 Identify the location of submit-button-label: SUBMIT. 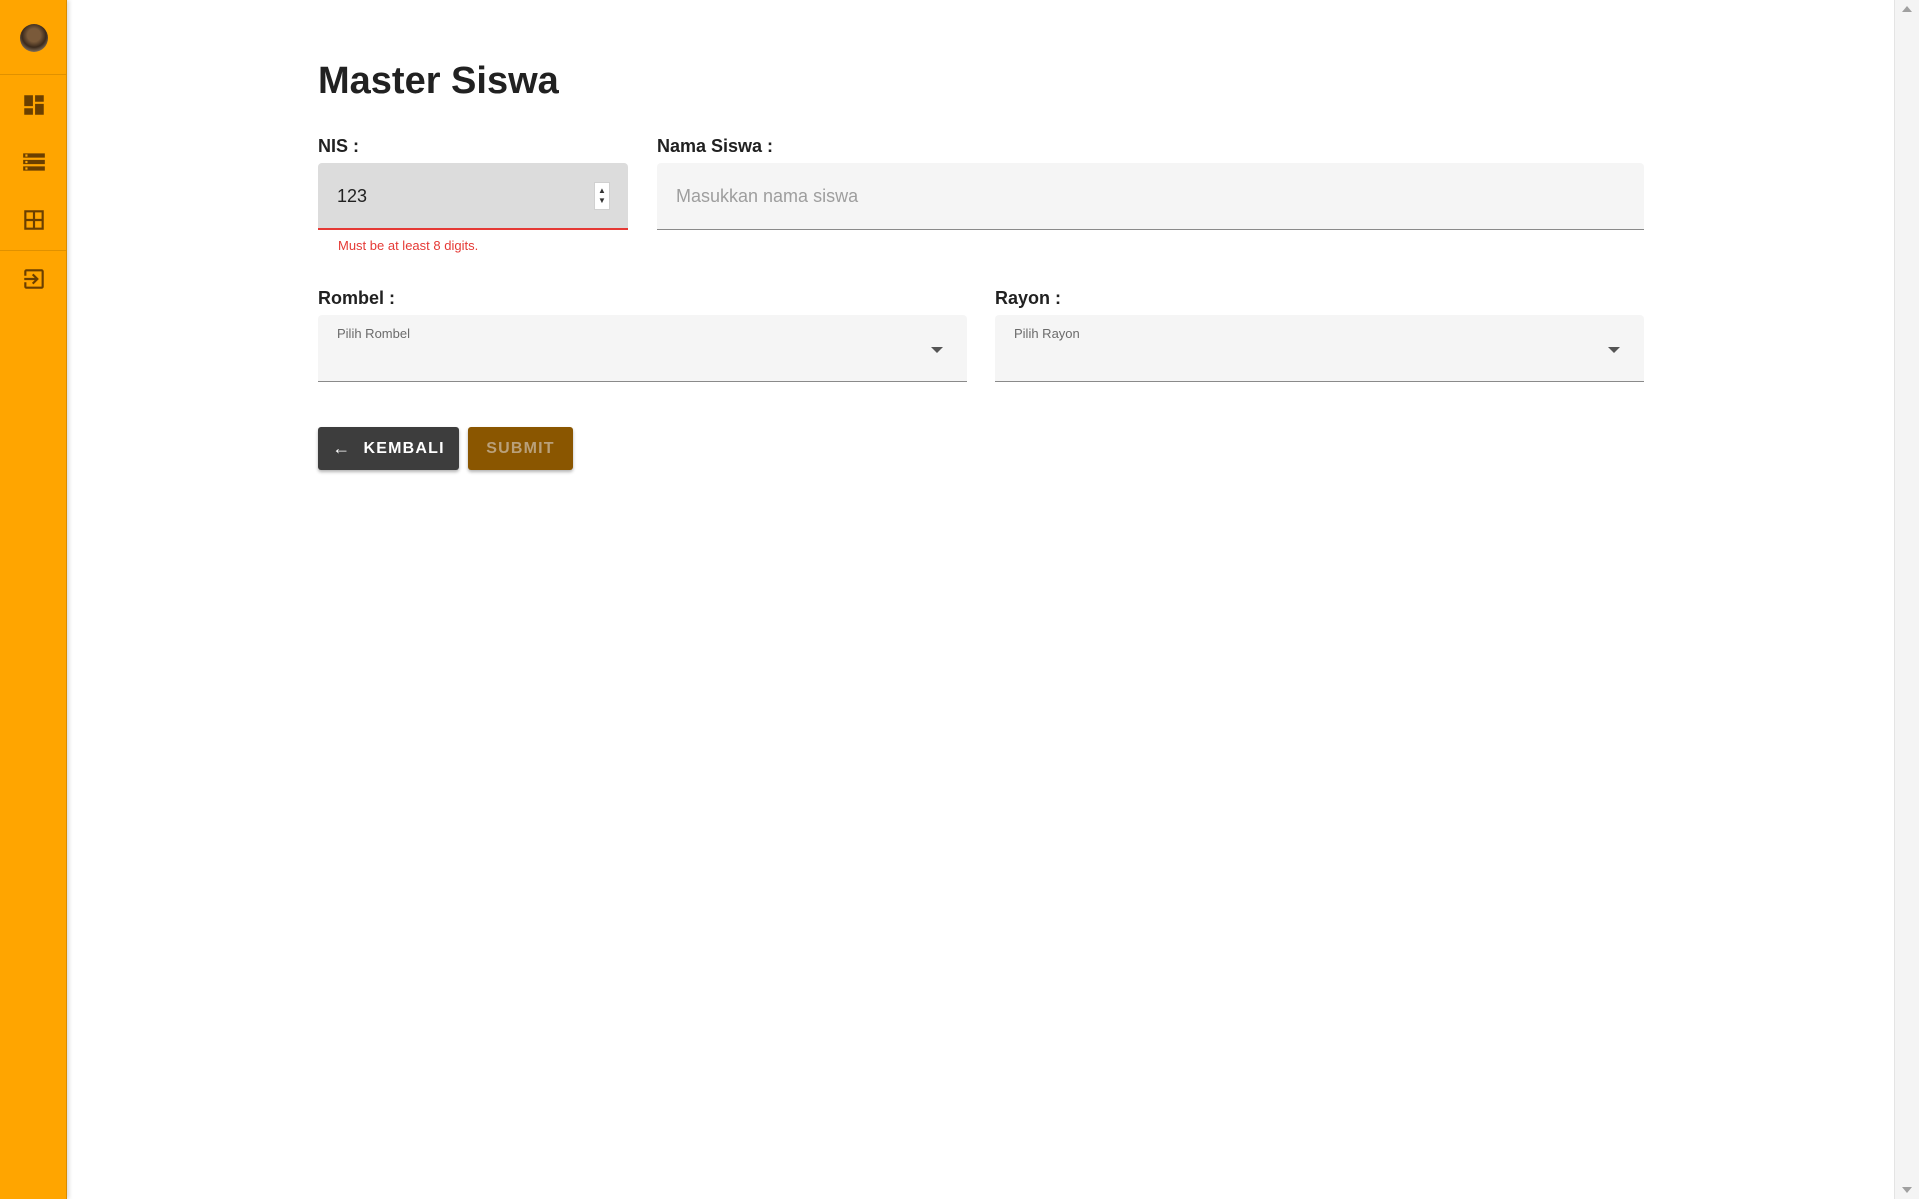
(520, 448).